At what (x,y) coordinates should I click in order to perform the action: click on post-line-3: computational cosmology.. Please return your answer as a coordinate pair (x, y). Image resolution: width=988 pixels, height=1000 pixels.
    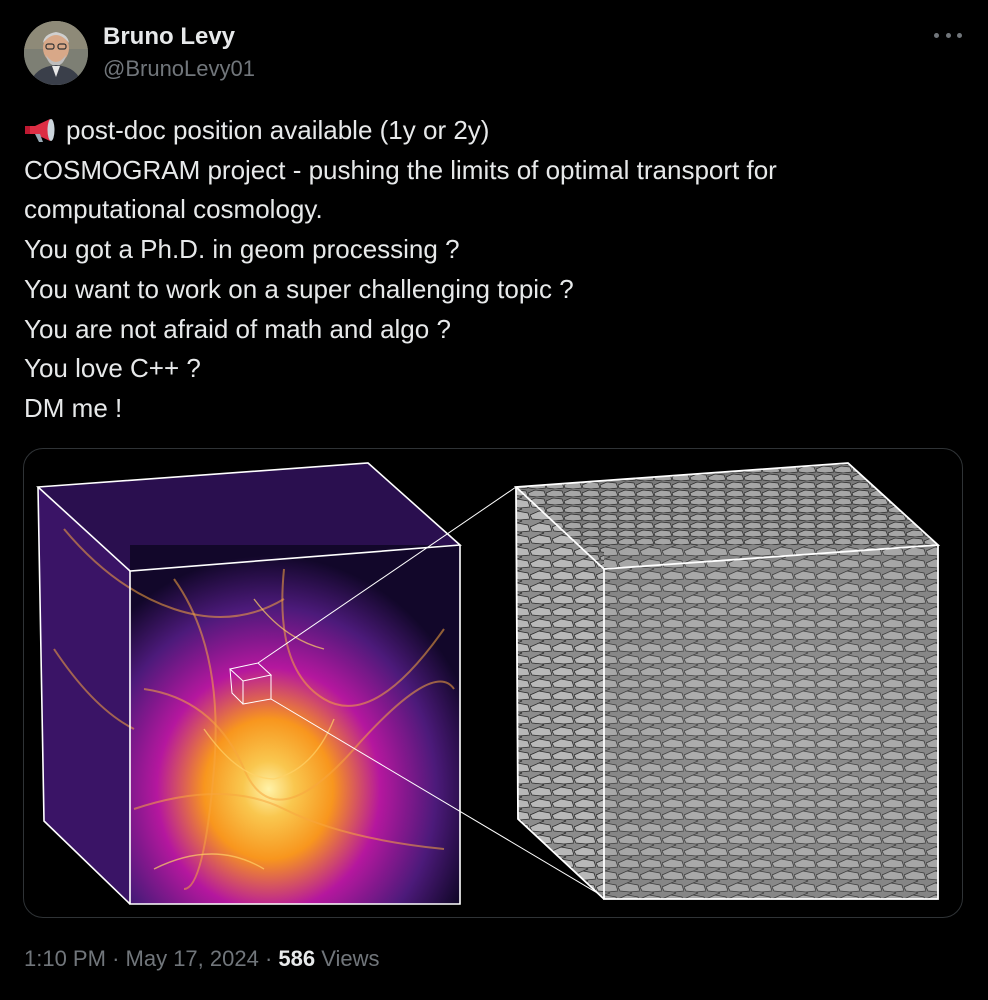
    Looking at the image, I should click on (173, 209).